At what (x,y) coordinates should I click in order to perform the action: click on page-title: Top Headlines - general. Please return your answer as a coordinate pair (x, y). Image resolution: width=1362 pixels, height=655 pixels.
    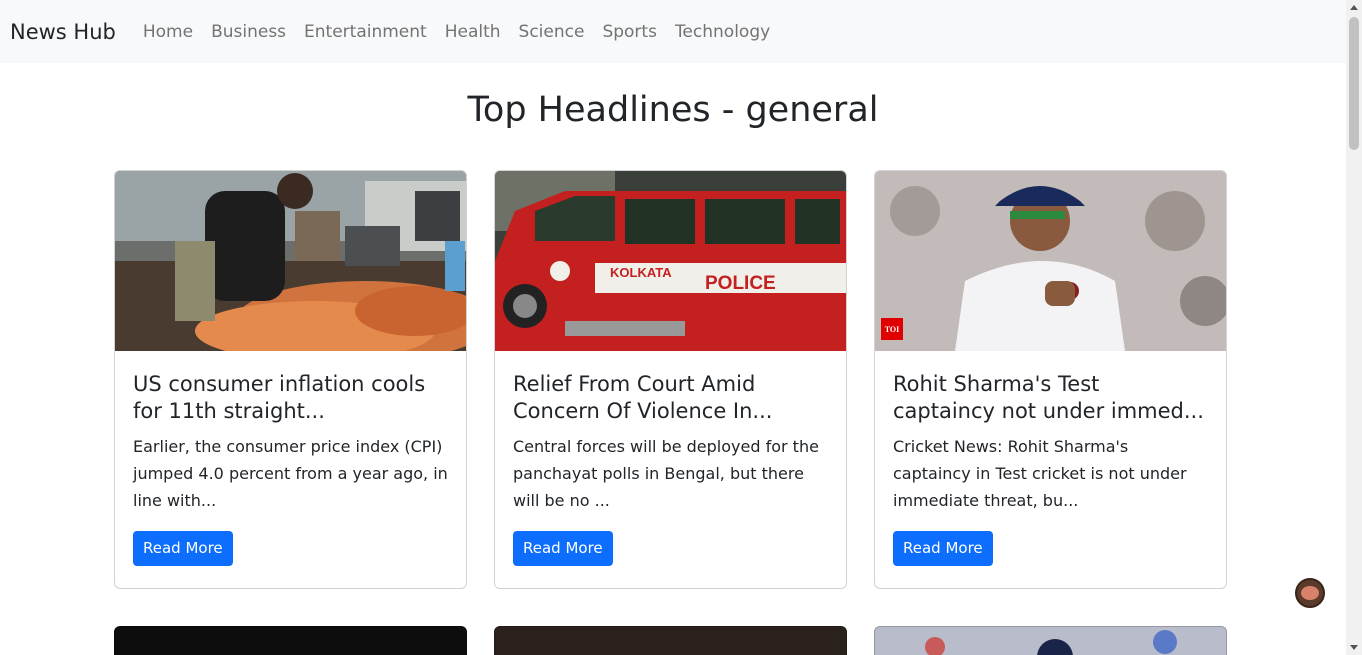
    Looking at the image, I should click on (673, 110).